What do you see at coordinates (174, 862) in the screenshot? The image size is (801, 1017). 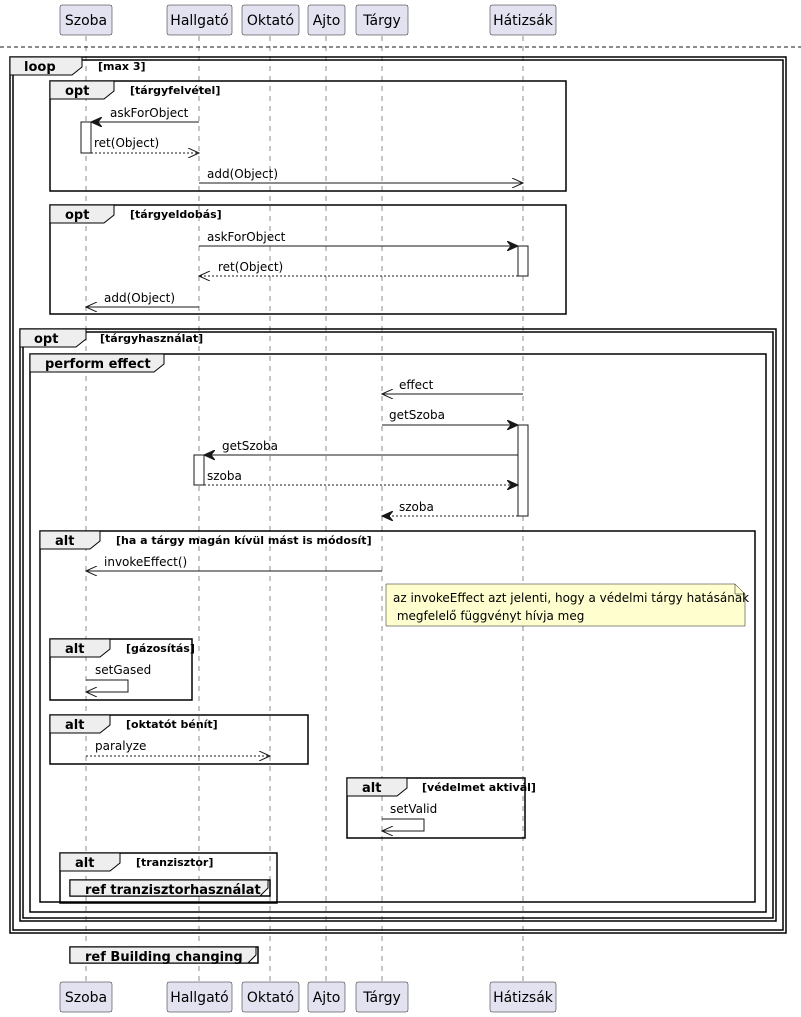 I see `frame-alt-condition: [tranzisztor]` at bounding box center [174, 862].